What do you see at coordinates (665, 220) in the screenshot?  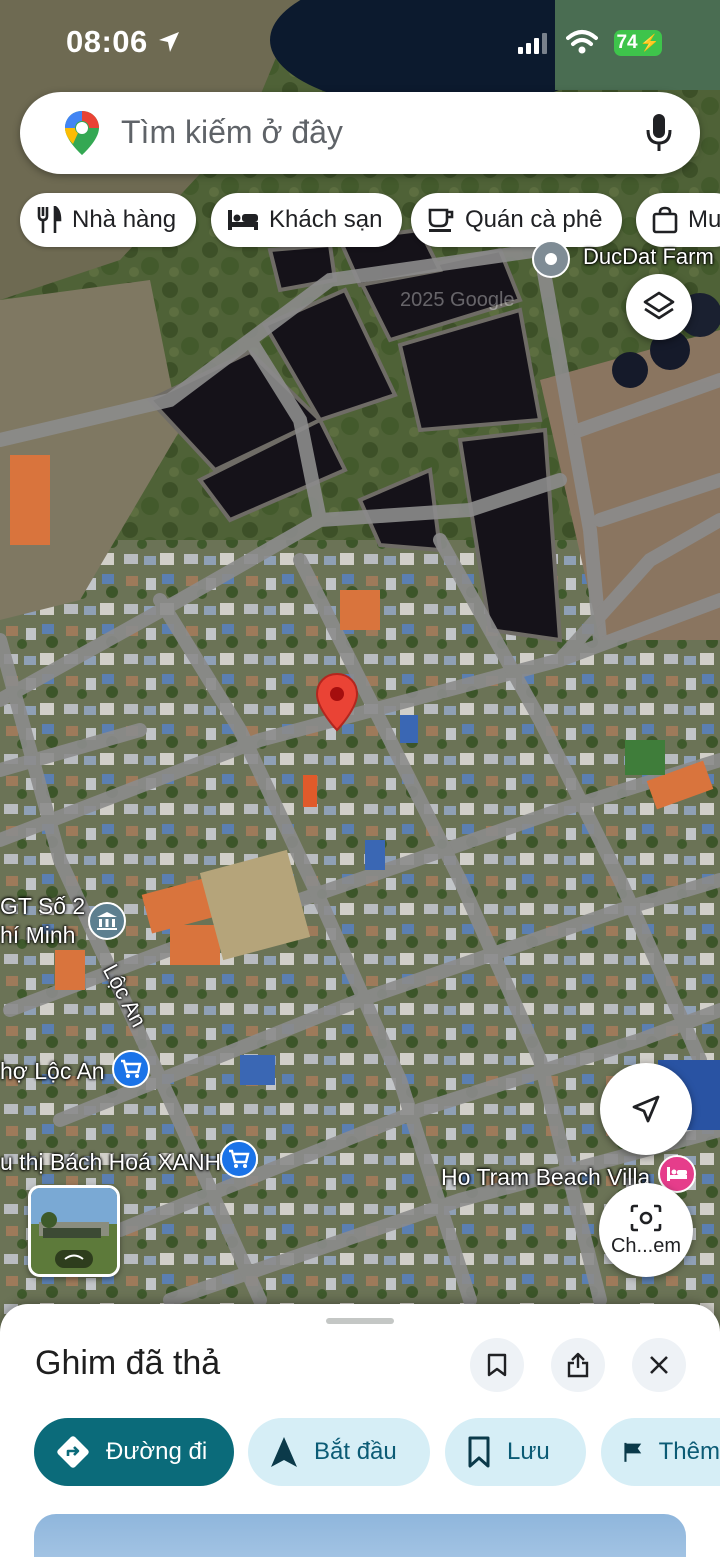 I see `shopping-icon` at bounding box center [665, 220].